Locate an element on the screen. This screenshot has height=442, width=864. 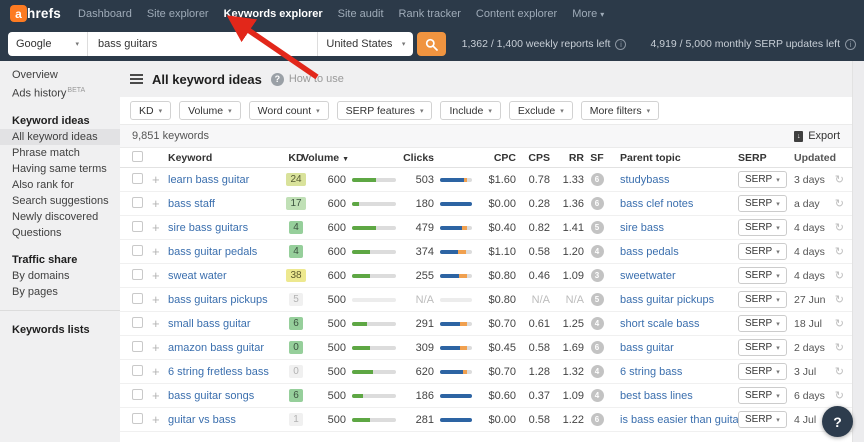
sidebar-item-ads-history: Ads historyBETA is located at coordinates (60, 92).